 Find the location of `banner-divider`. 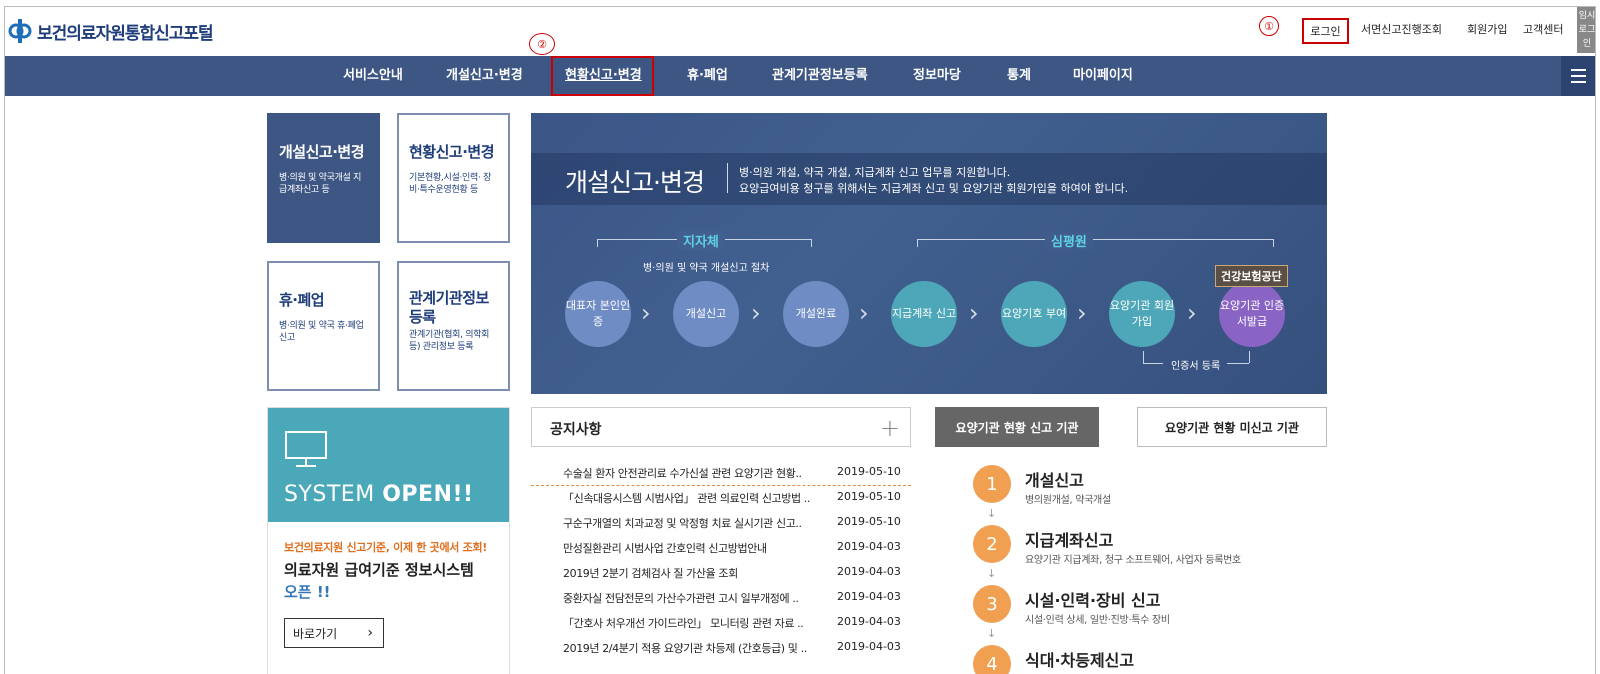

banner-divider is located at coordinates (727, 178).